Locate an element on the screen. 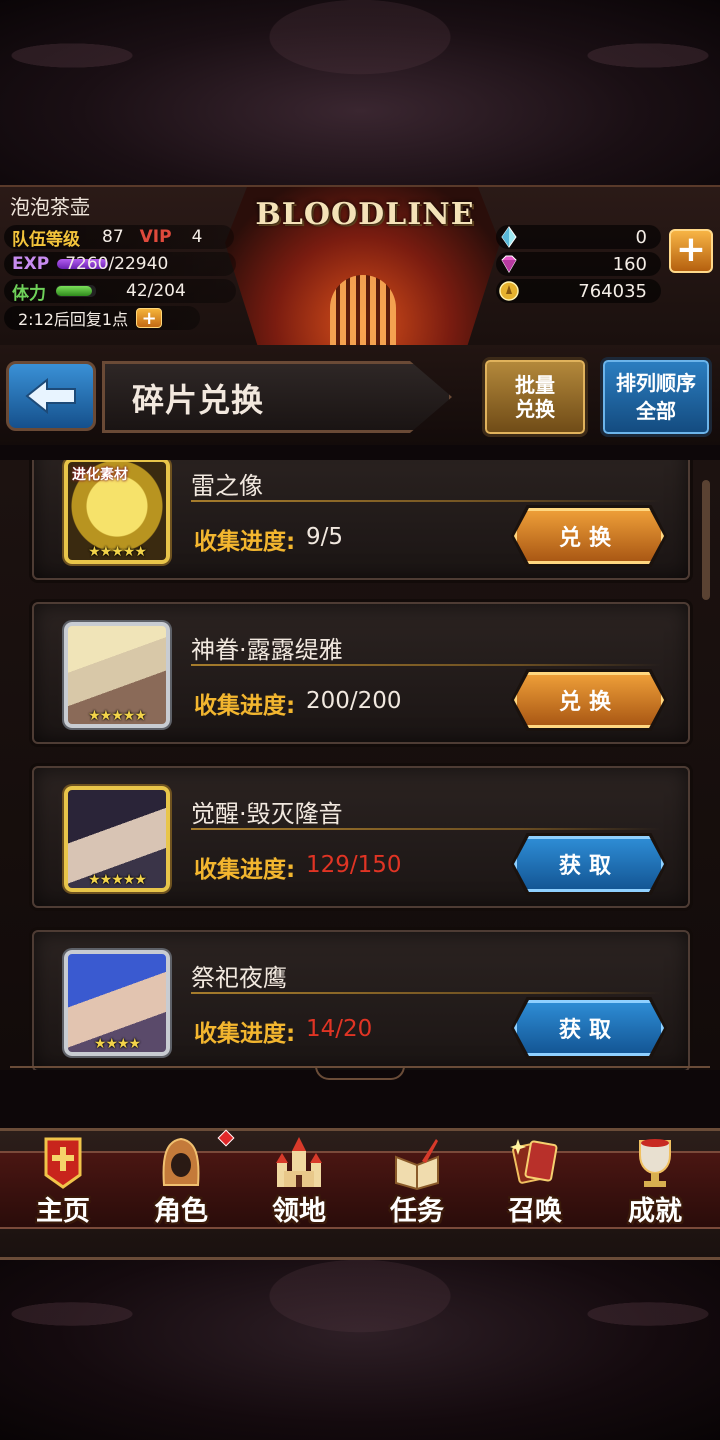 Image resolution: width=720 pixels, height=1440 pixels. progress-value: 9/5 is located at coordinates (325, 537).